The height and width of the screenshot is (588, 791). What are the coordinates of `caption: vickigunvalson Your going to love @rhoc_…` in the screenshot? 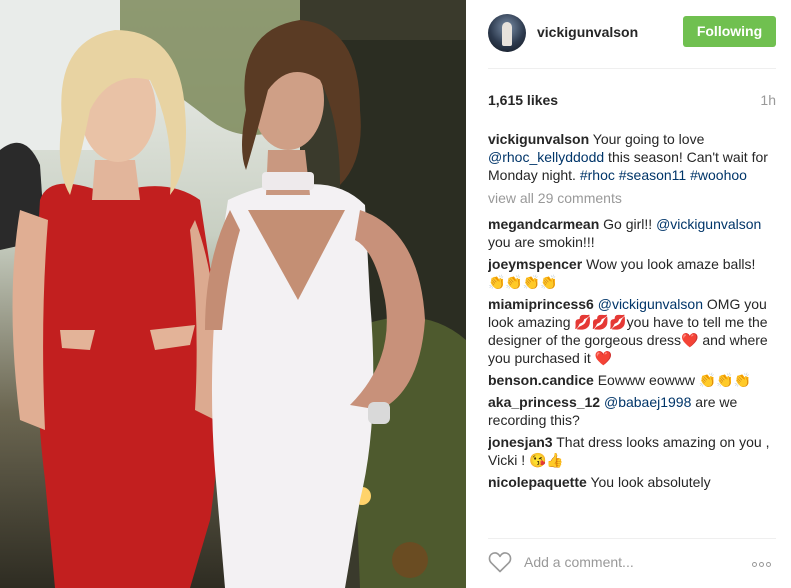 It's located at (632, 157).